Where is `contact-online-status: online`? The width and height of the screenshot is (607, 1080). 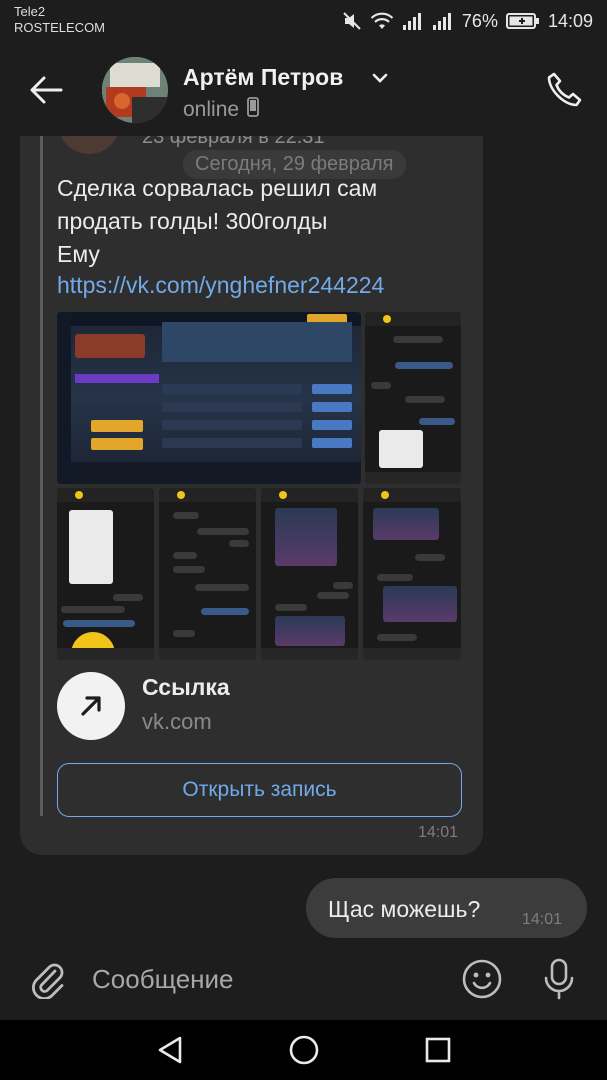 contact-online-status: online is located at coordinates (221, 110).